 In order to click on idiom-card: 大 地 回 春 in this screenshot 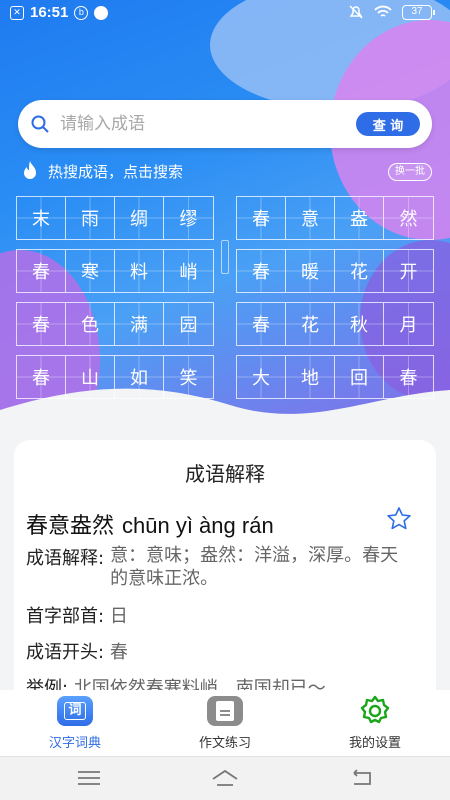, I will do `click(335, 377)`.